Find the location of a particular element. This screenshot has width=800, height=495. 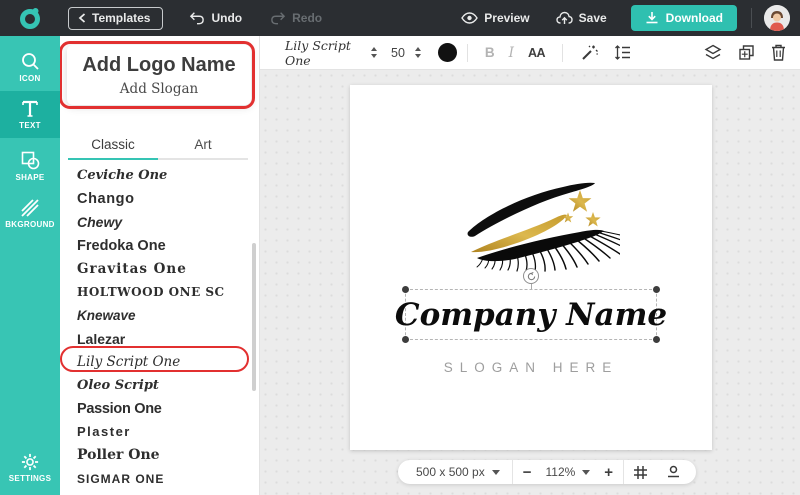

background-stripes-icon is located at coordinates (30, 207).